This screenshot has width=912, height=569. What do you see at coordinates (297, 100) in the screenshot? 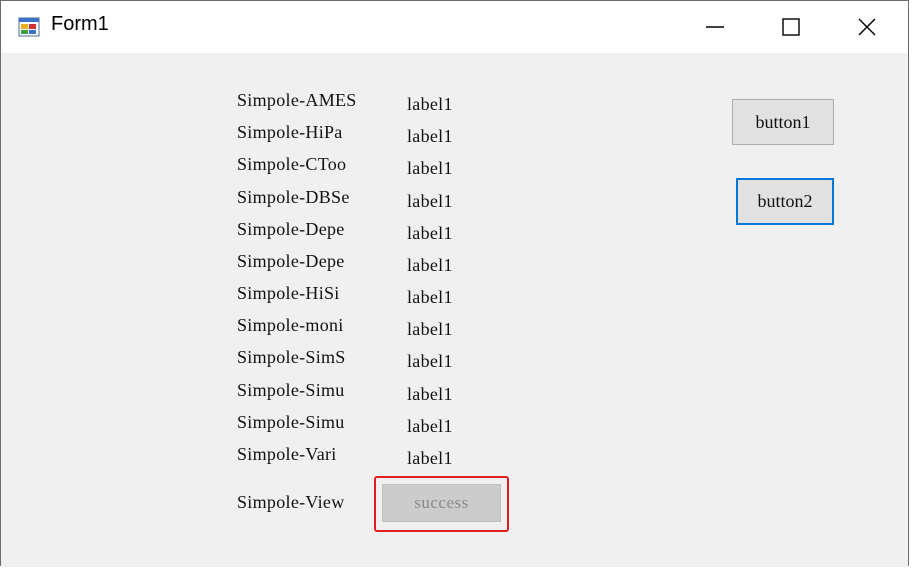
I see `row-name-label: Simpole-AMES` at bounding box center [297, 100].